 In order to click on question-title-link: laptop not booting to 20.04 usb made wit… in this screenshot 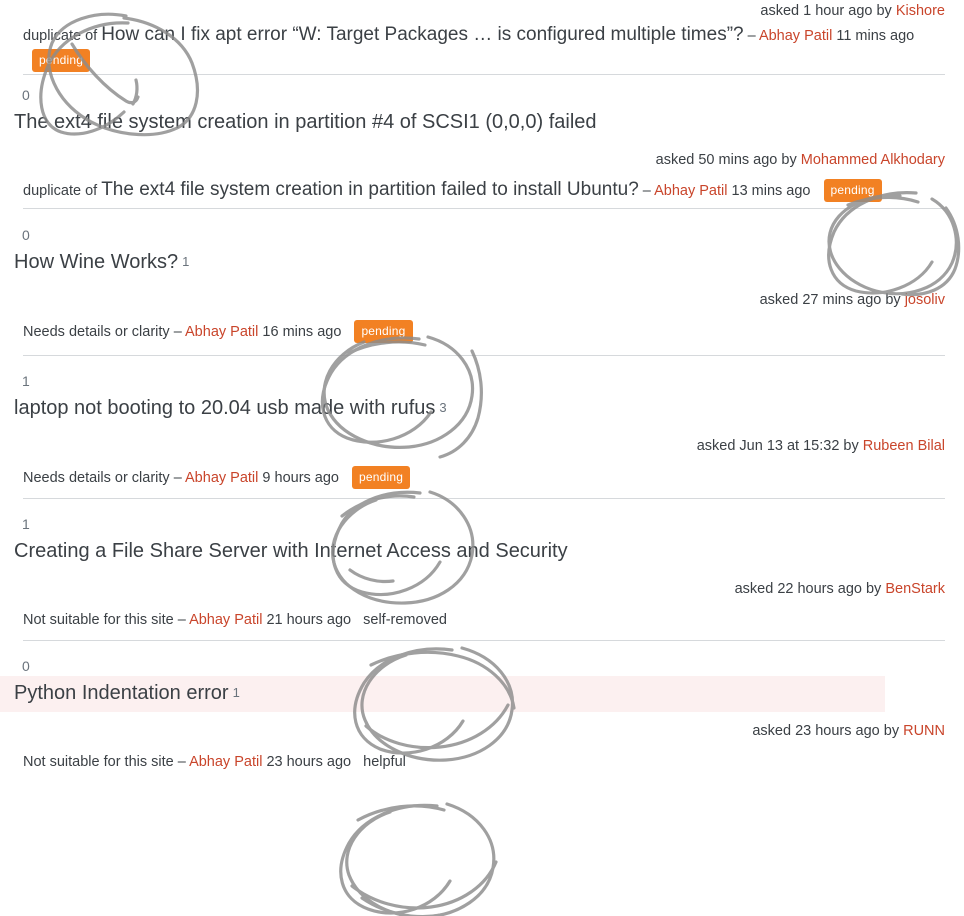, I will do `click(223, 408)`.